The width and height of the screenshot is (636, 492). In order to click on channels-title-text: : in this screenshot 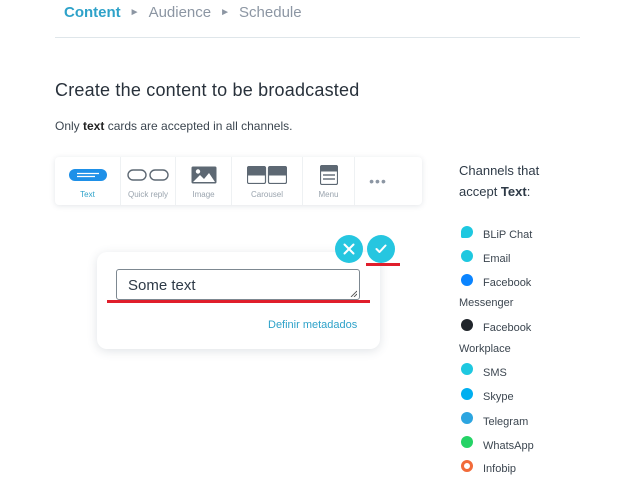, I will do `click(528, 191)`.